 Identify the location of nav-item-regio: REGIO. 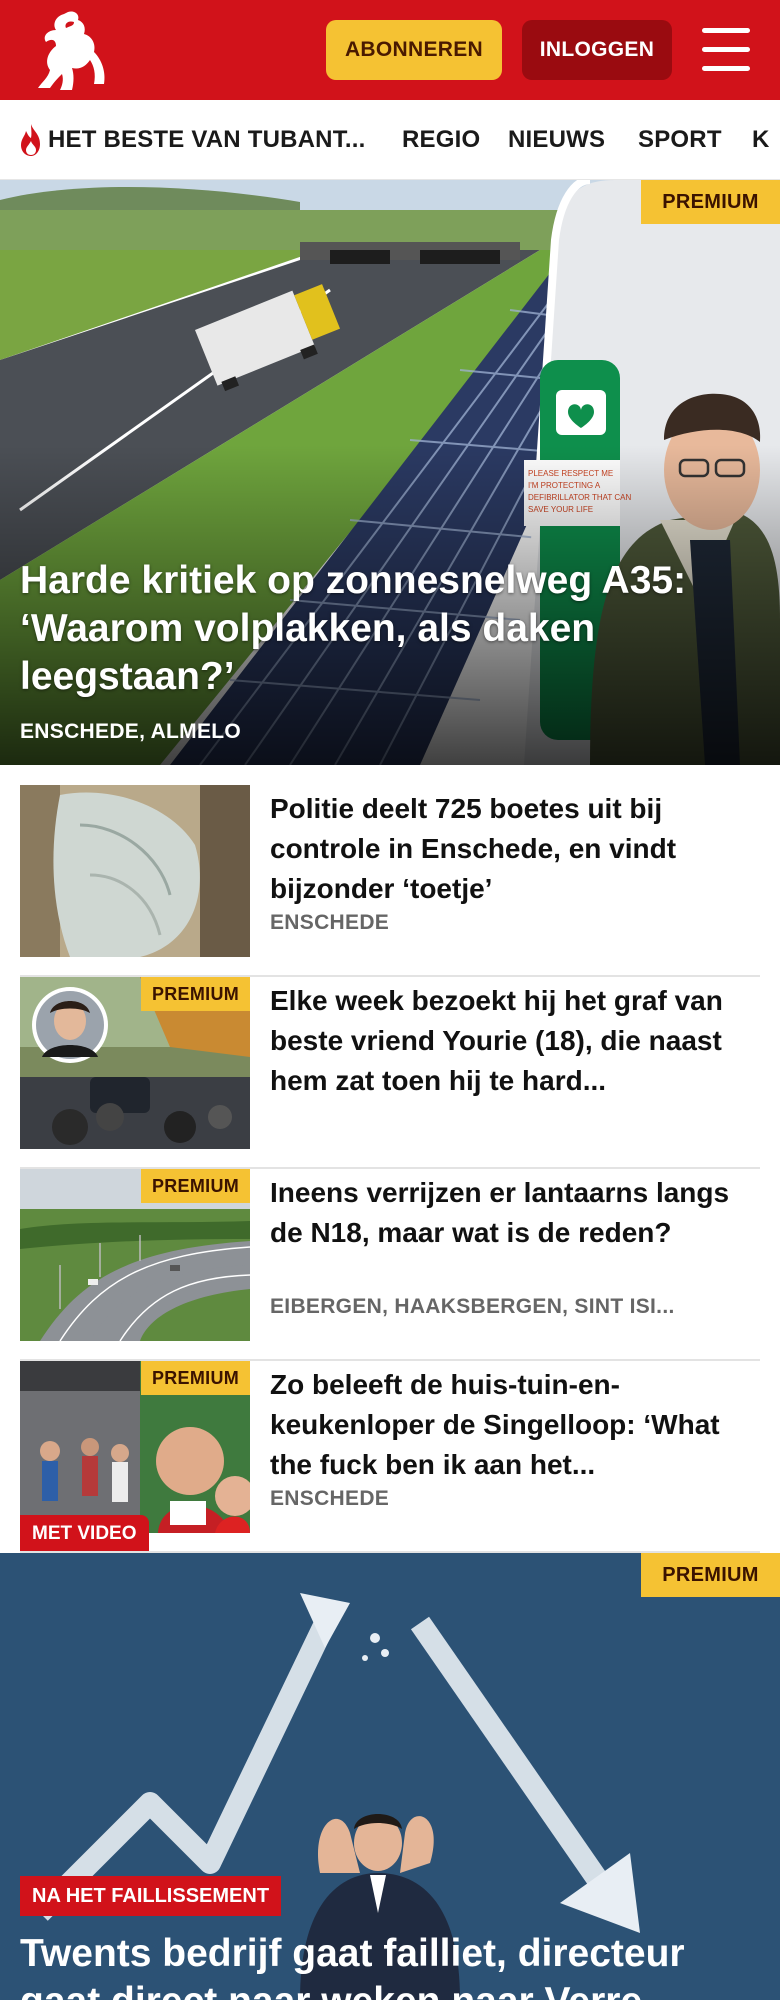
(441, 139).